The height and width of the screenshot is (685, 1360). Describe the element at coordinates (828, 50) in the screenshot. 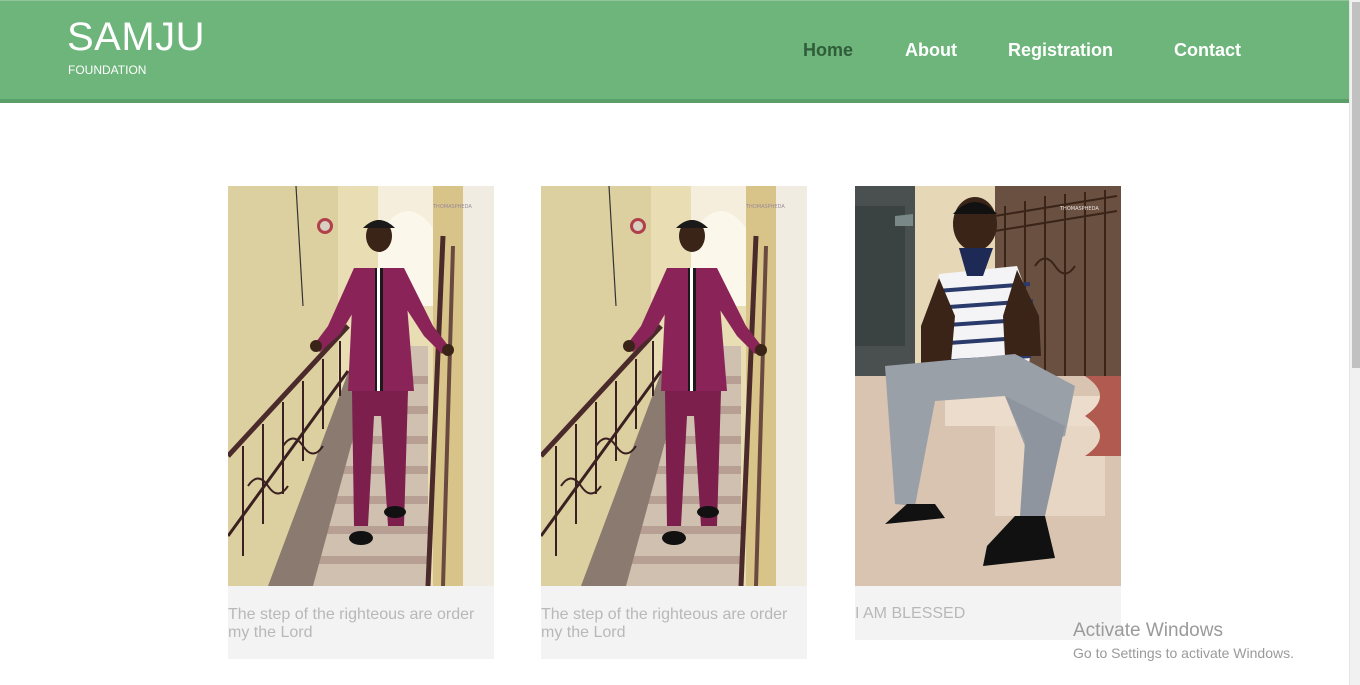

I see `nav-home-link: Home` at that location.